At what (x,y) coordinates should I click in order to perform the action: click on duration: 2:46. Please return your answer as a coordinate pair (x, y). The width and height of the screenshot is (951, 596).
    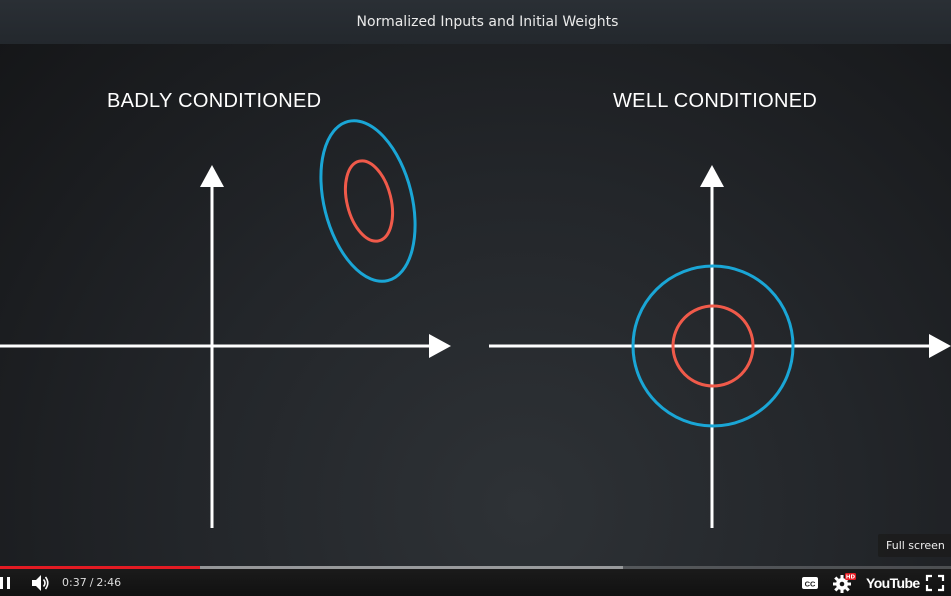
    Looking at the image, I should click on (109, 582).